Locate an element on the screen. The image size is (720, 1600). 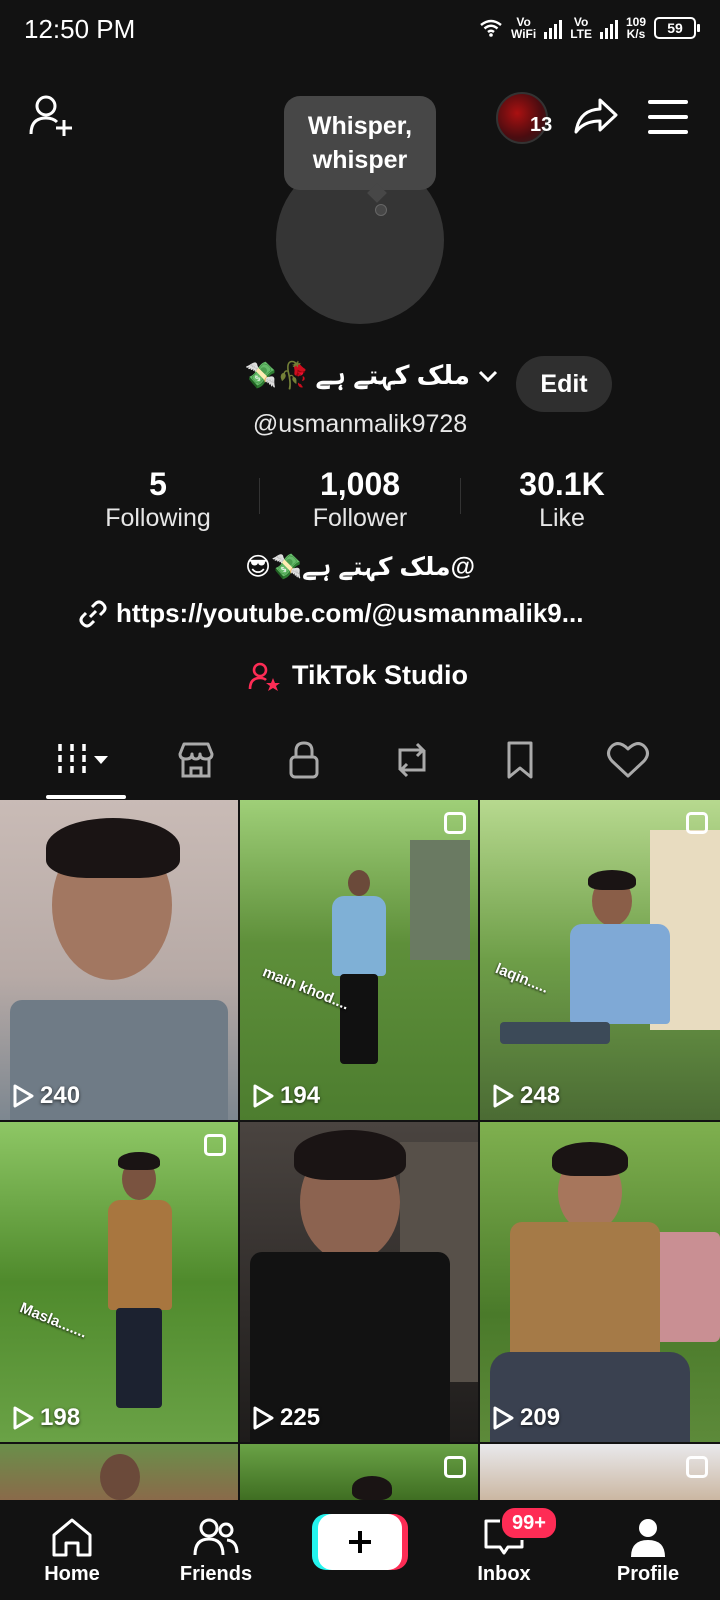
tab-reposts is located at coordinates (412, 760).